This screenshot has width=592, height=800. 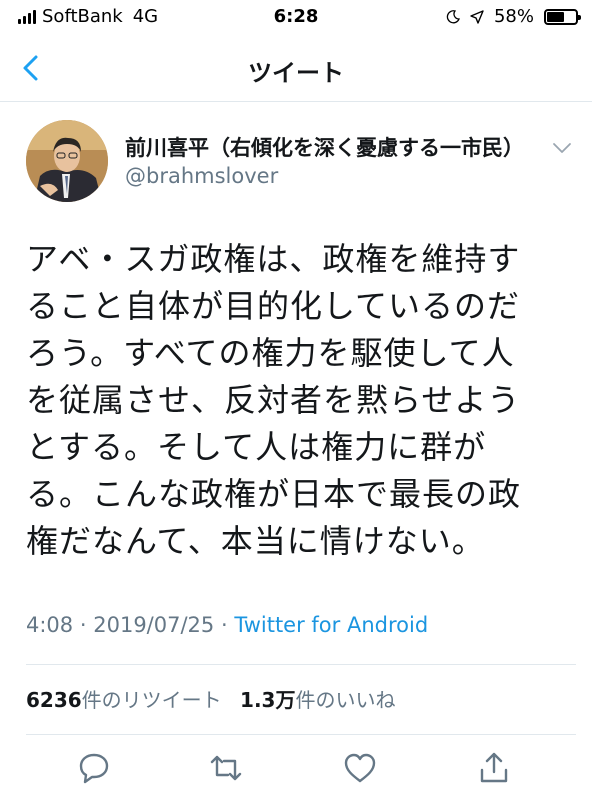 What do you see at coordinates (556, 16) in the screenshot?
I see `battery-fill` at bounding box center [556, 16].